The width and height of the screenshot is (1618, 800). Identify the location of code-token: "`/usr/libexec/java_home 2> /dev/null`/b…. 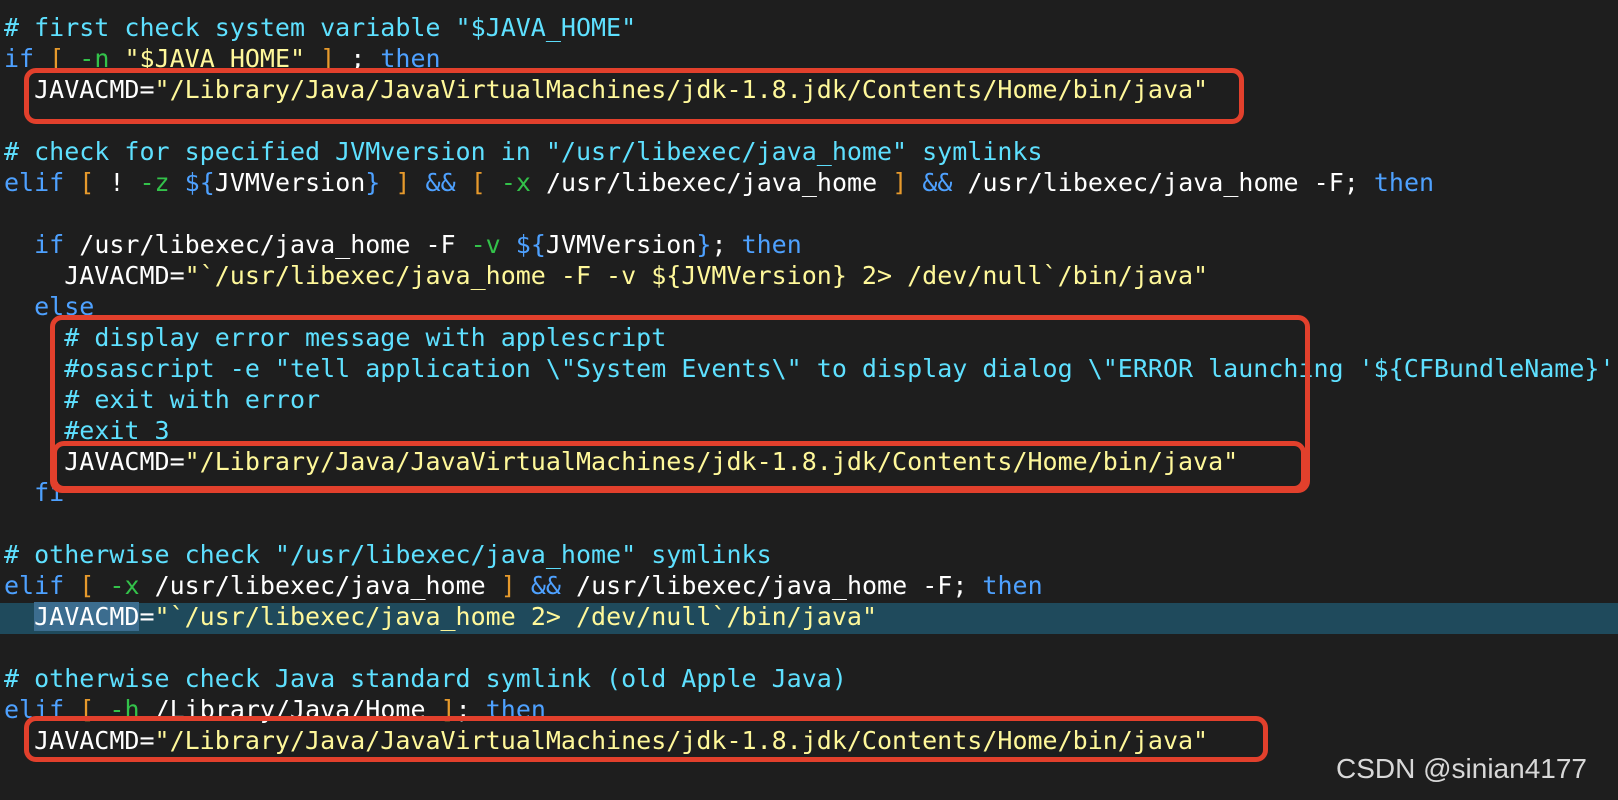
(515, 616).